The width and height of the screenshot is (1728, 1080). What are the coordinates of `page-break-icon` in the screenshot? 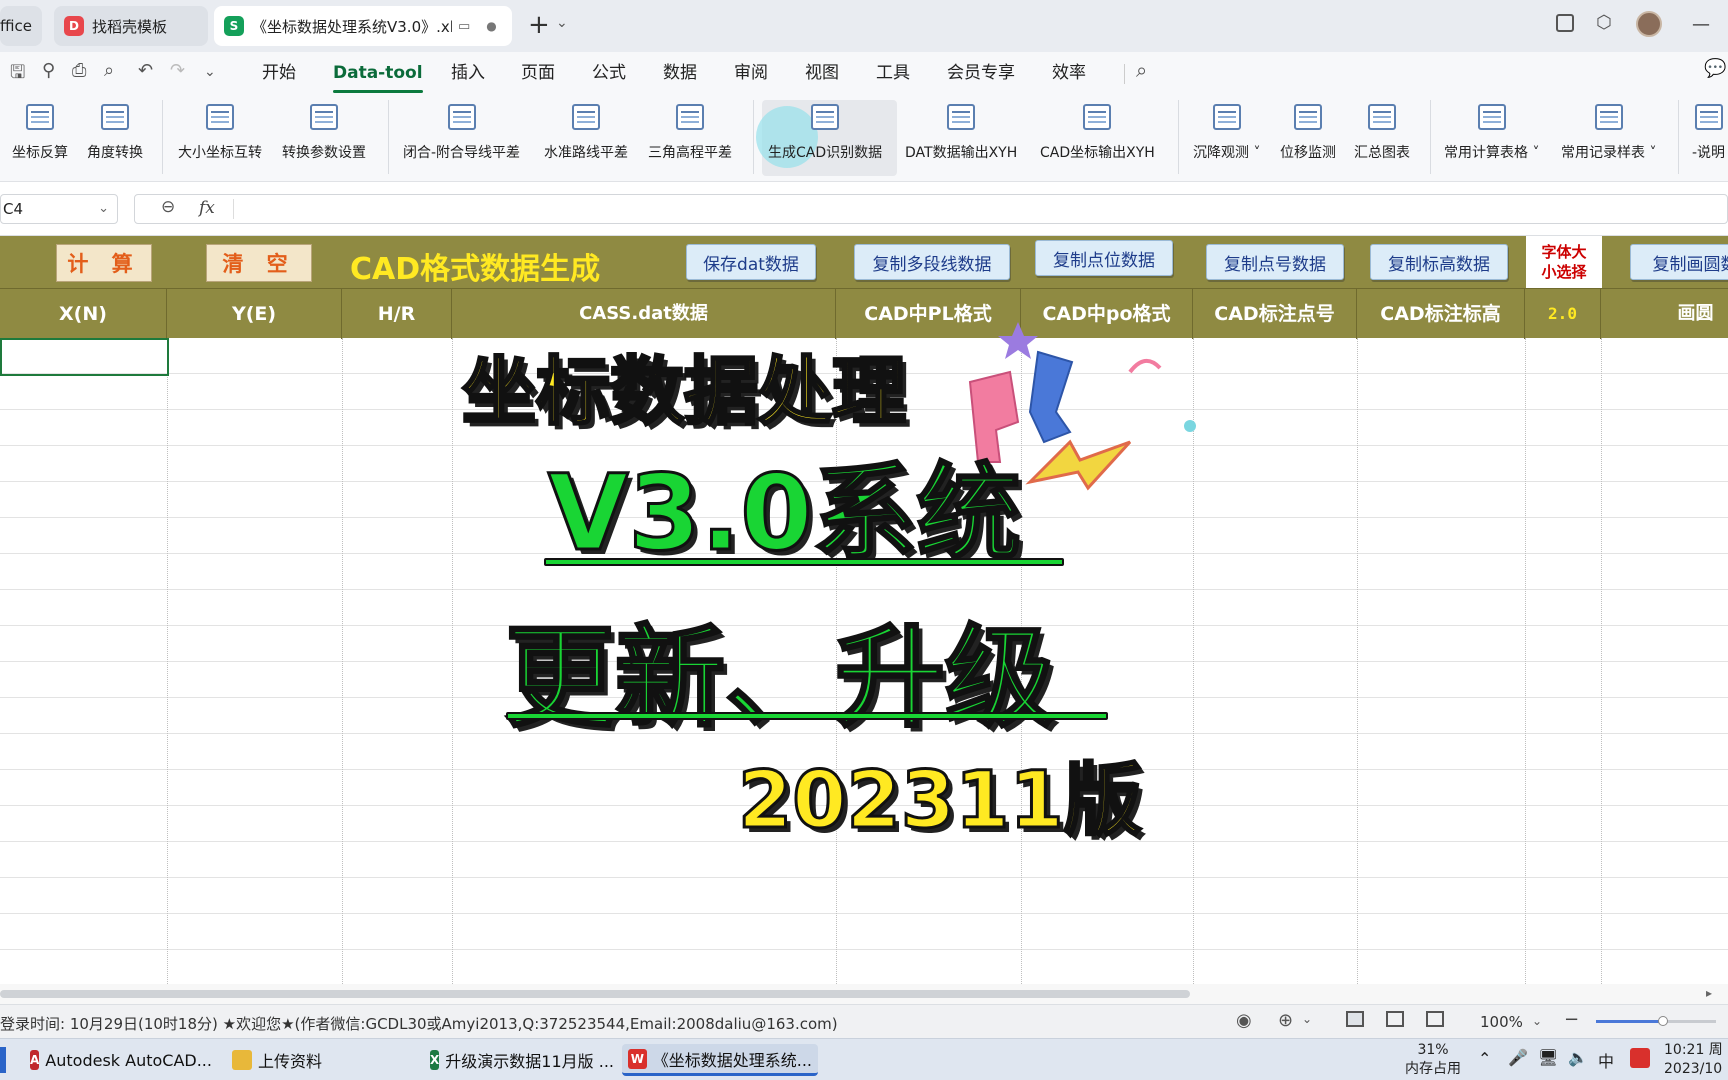 It's located at (1435, 1019).